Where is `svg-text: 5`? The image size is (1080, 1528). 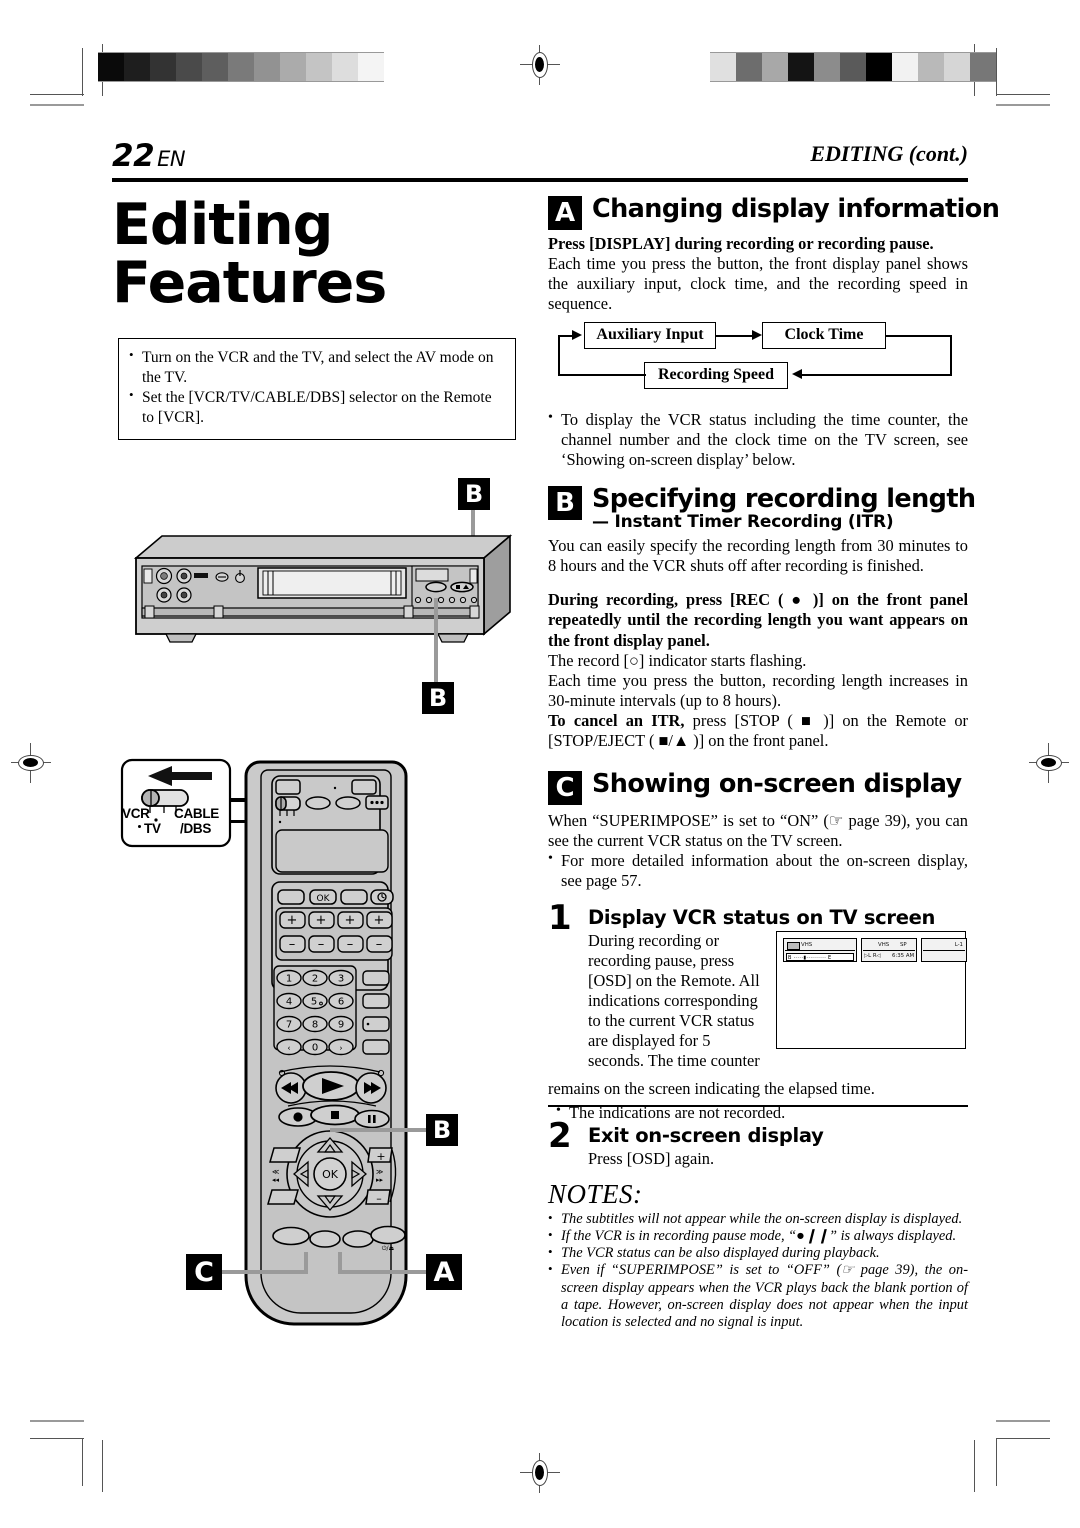
svg-text: 5 is located at coordinates (314, 1002).